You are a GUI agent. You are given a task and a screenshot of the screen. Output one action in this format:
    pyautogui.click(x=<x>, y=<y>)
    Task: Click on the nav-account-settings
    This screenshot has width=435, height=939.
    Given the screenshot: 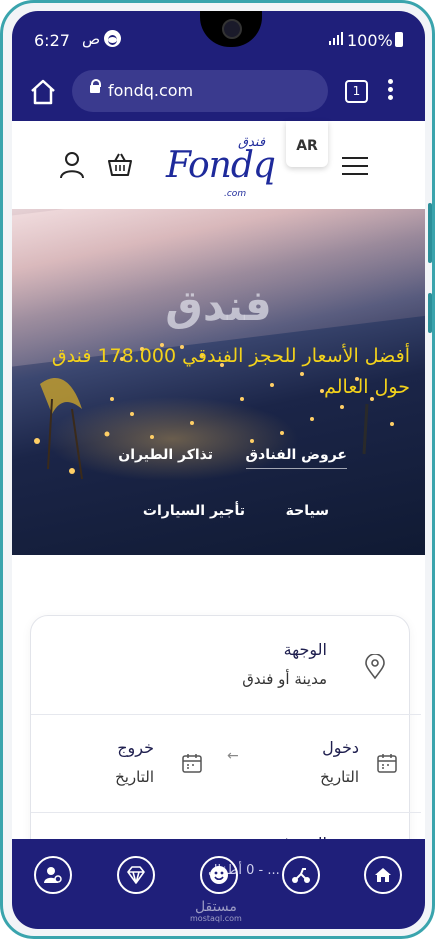 What is the action you would take?
    pyautogui.click(x=53, y=875)
    